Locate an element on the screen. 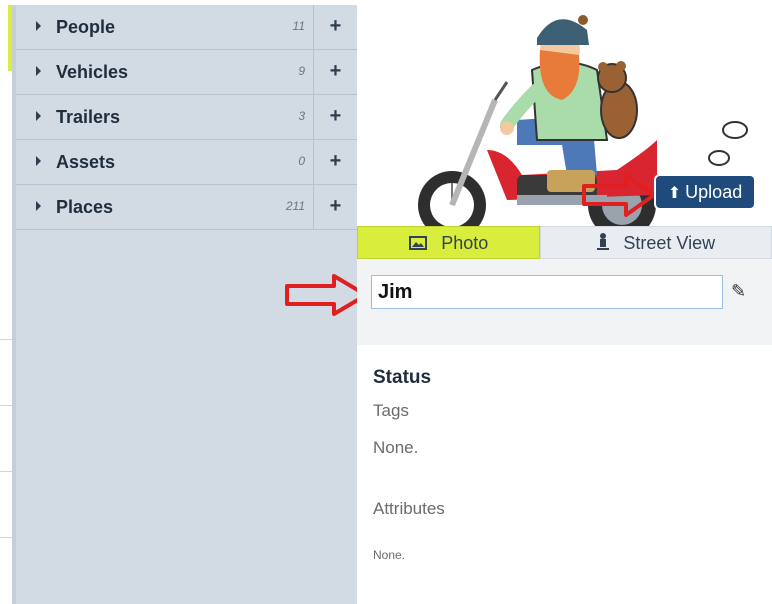  upload-button: ⬆ Upload is located at coordinates (705, 192).